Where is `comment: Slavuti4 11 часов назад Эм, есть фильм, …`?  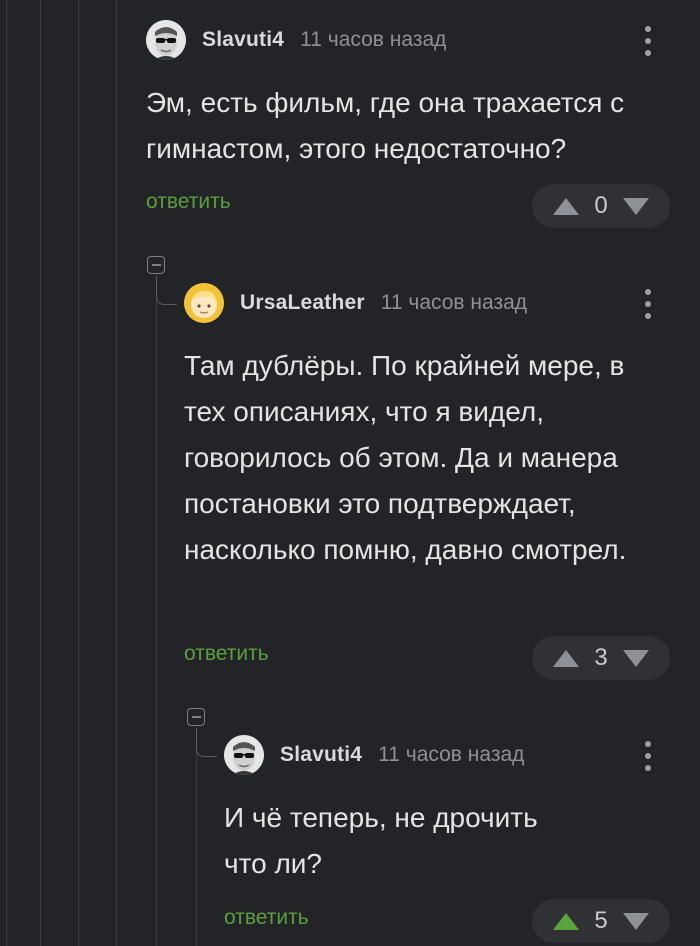 comment: Slavuti4 11 часов назад Эм, есть фильм, … is located at coordinates (416, 96).